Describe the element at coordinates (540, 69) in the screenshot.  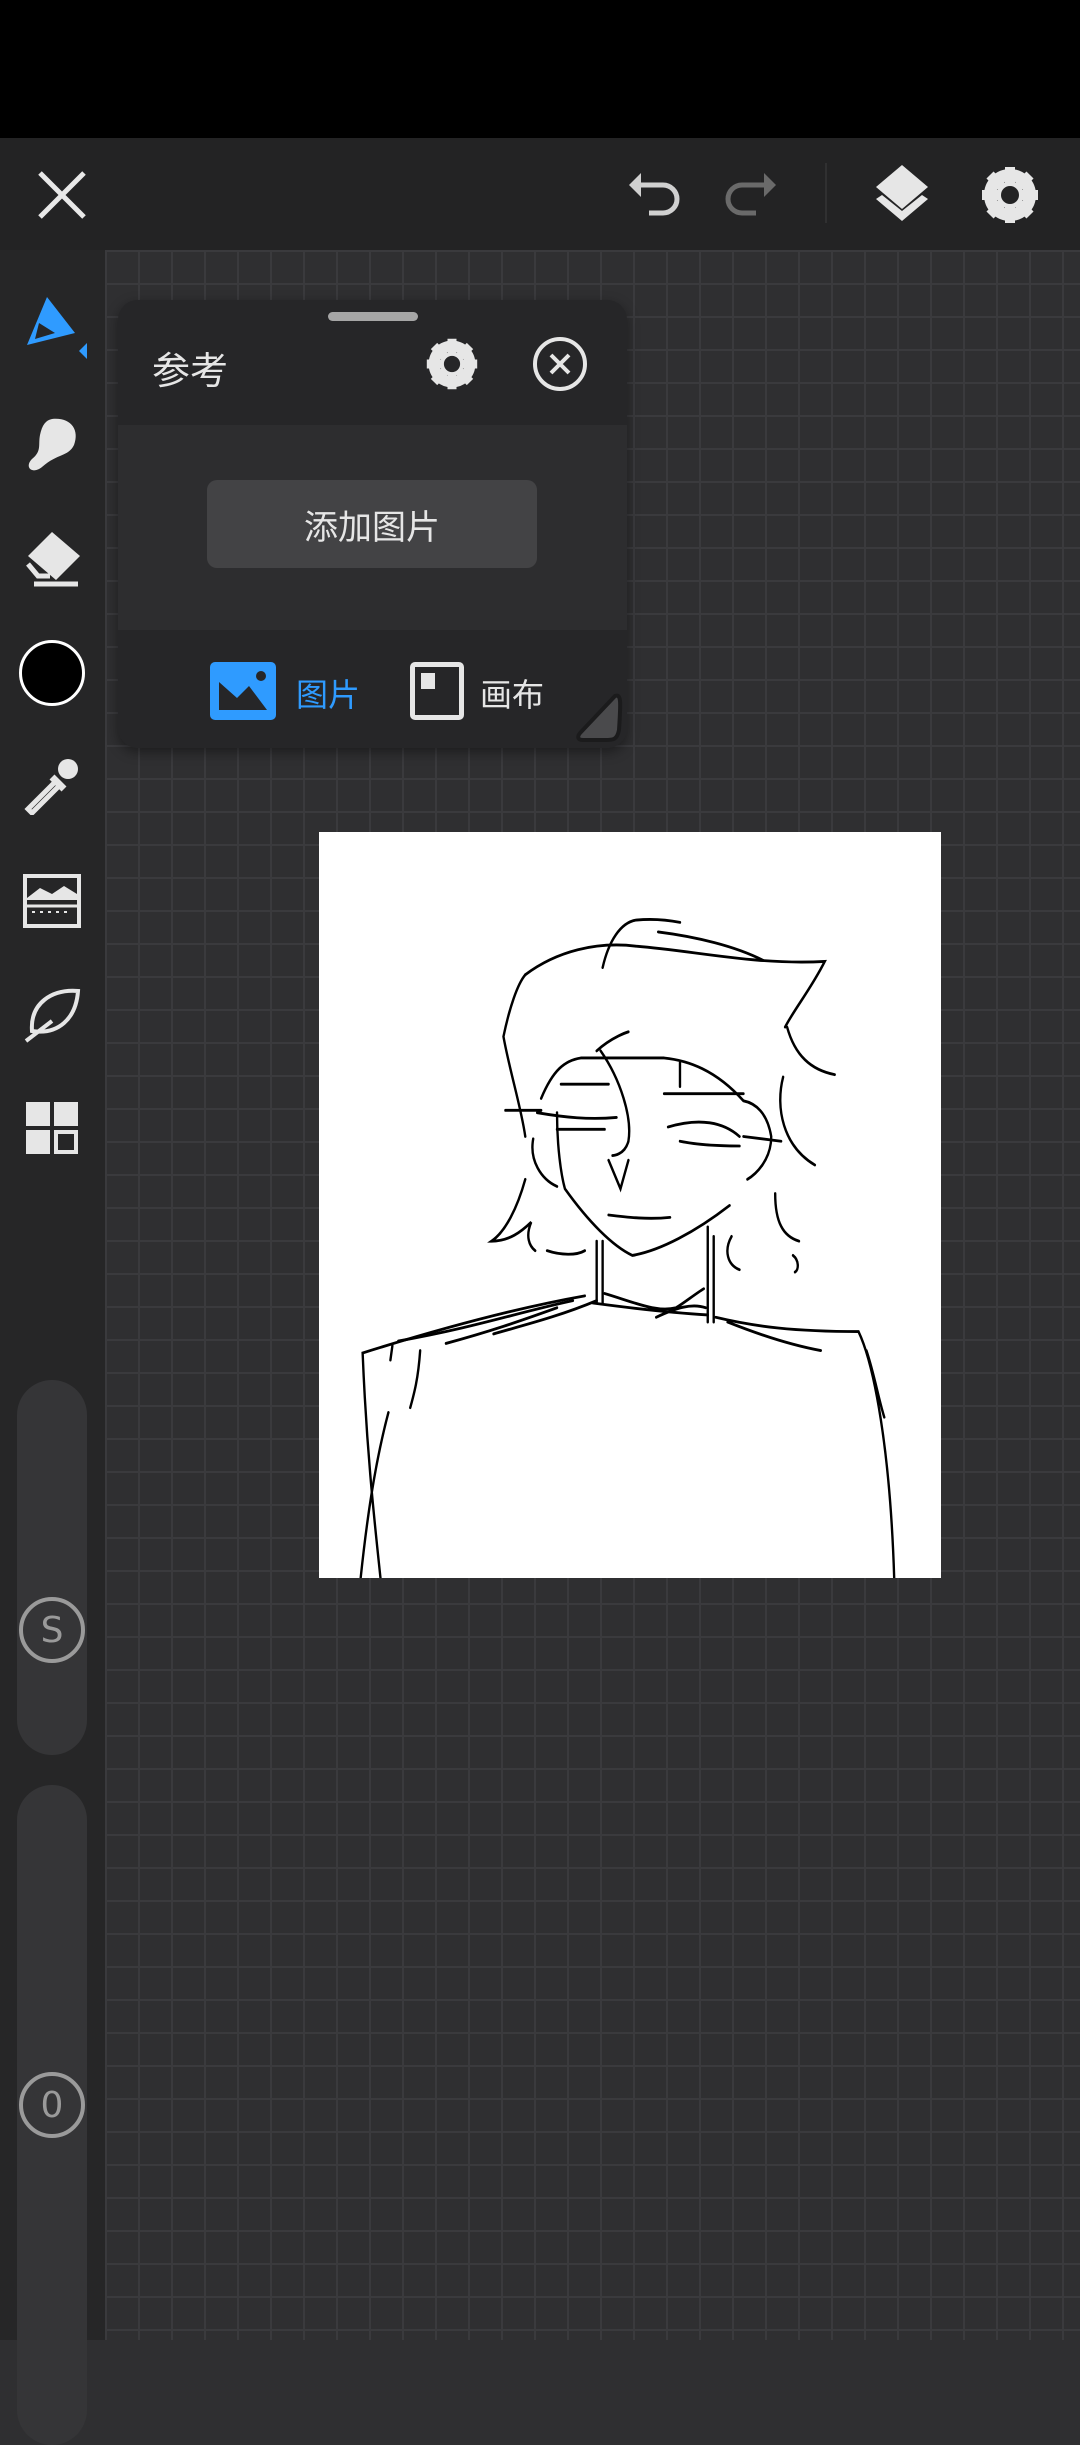
I see `status-bar` at that location.